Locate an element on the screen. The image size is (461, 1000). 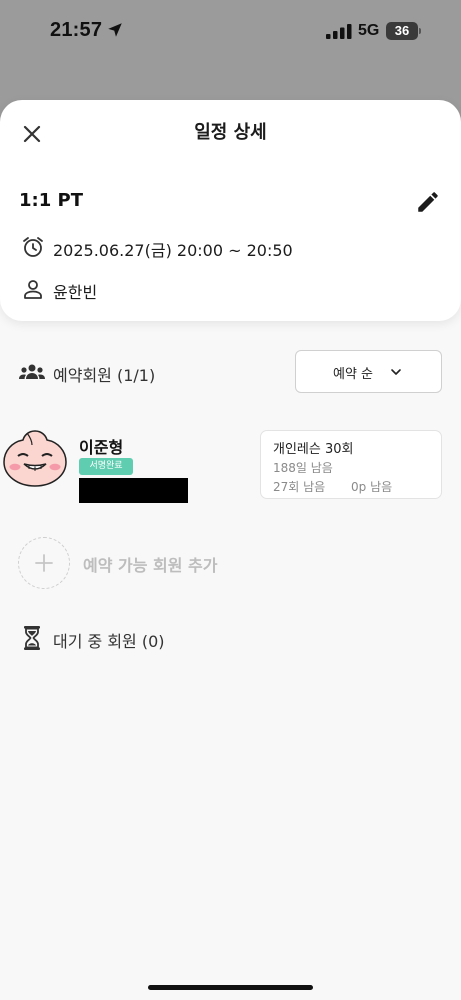
plus-icon is located at coordinates (44, 563).